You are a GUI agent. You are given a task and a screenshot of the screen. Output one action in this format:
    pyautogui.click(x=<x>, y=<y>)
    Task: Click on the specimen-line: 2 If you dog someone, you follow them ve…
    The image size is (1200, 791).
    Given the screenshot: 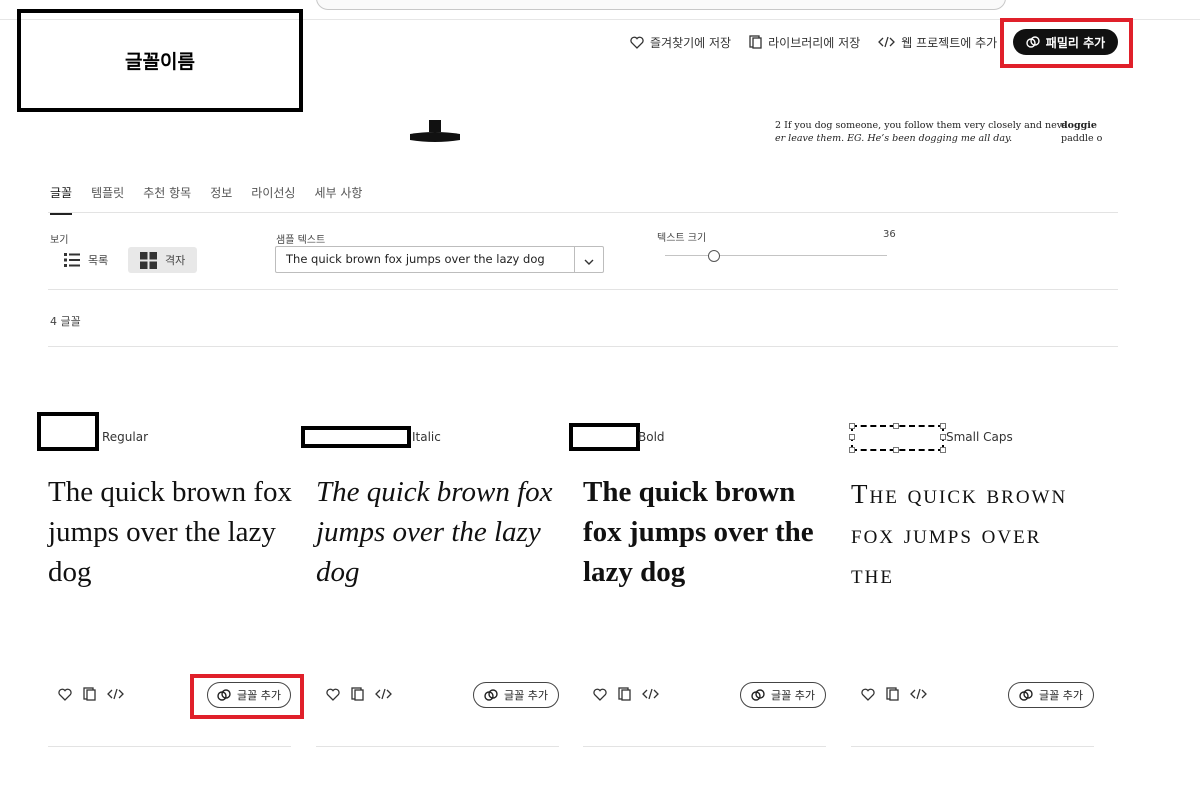 What is the action you would take?
    pyautogui.click(x=920, y=125)
    